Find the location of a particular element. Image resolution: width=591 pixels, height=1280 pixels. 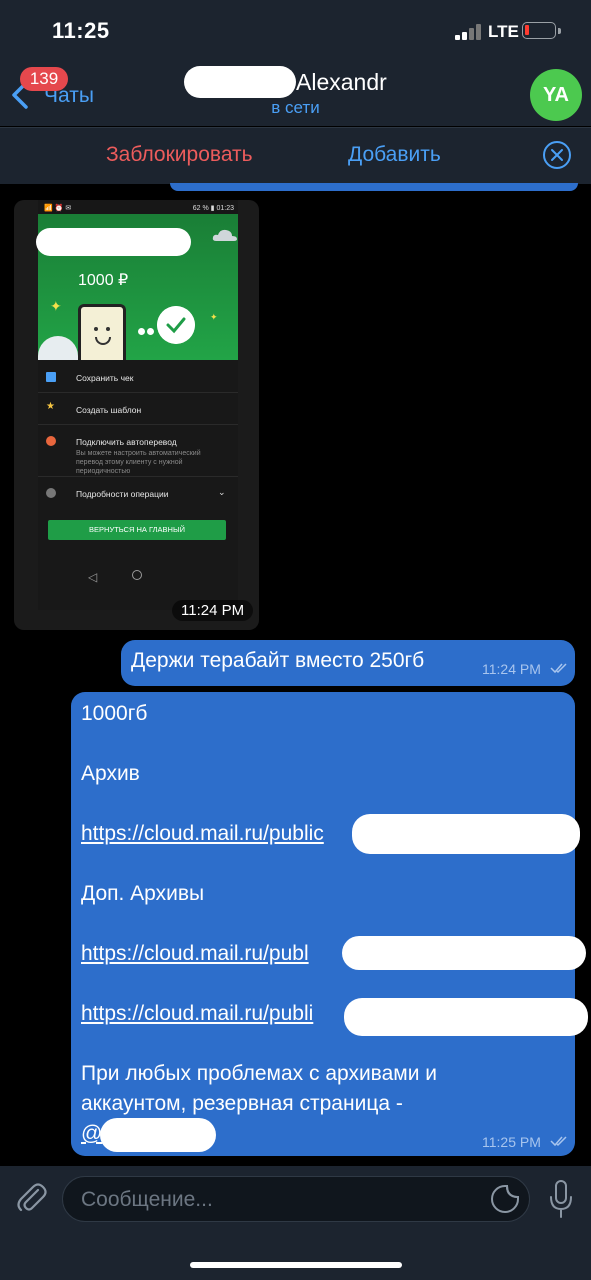

close-icon is located at coordinates (557, 155).